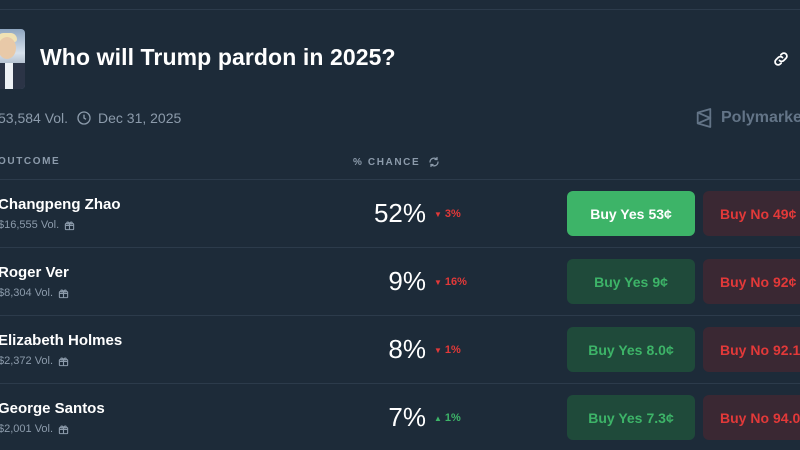 Image resolution: width=800 pixels, height=450 pixels. I want to click on outcome-volume-text: $2,372 Vol., so click(27, 361).